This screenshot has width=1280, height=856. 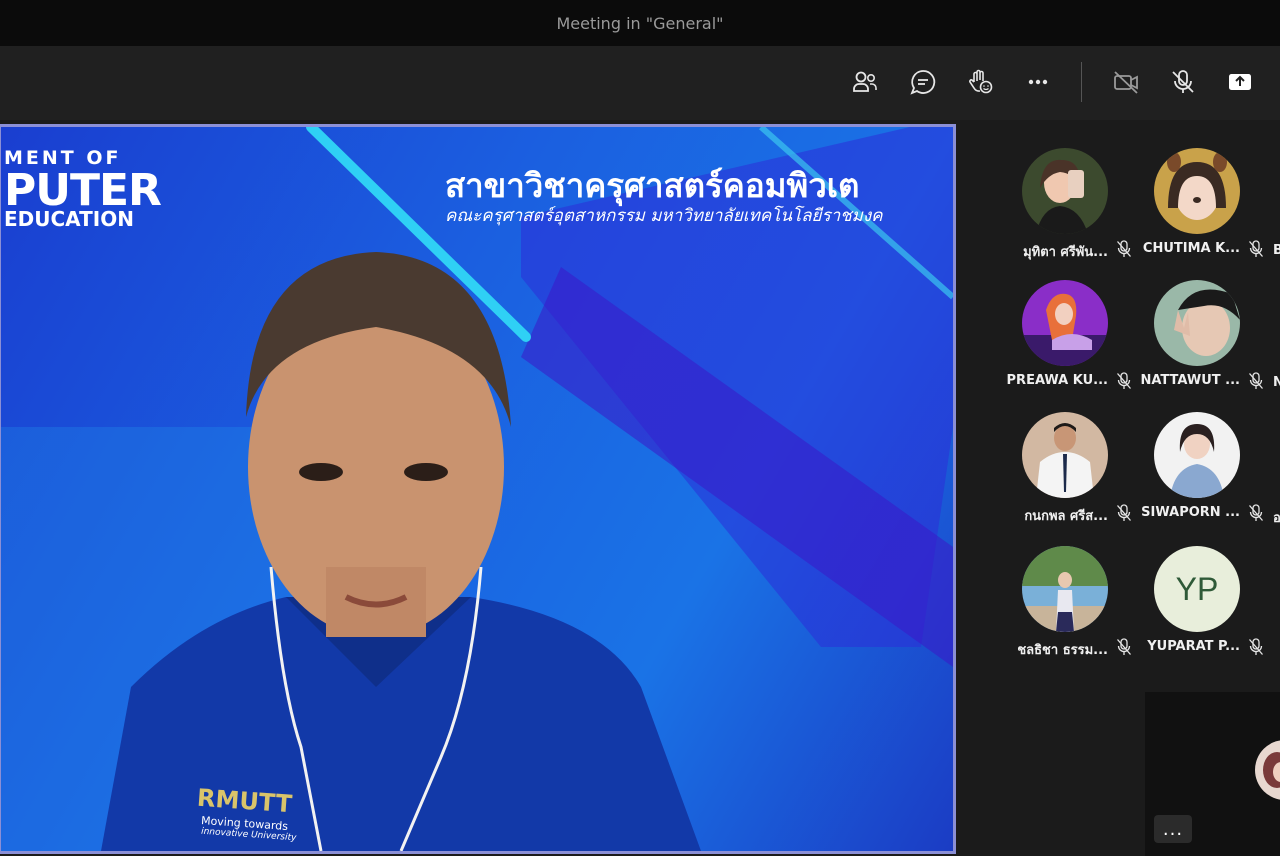 I want to click on more-actions-button, so click(x=1038, y=82).